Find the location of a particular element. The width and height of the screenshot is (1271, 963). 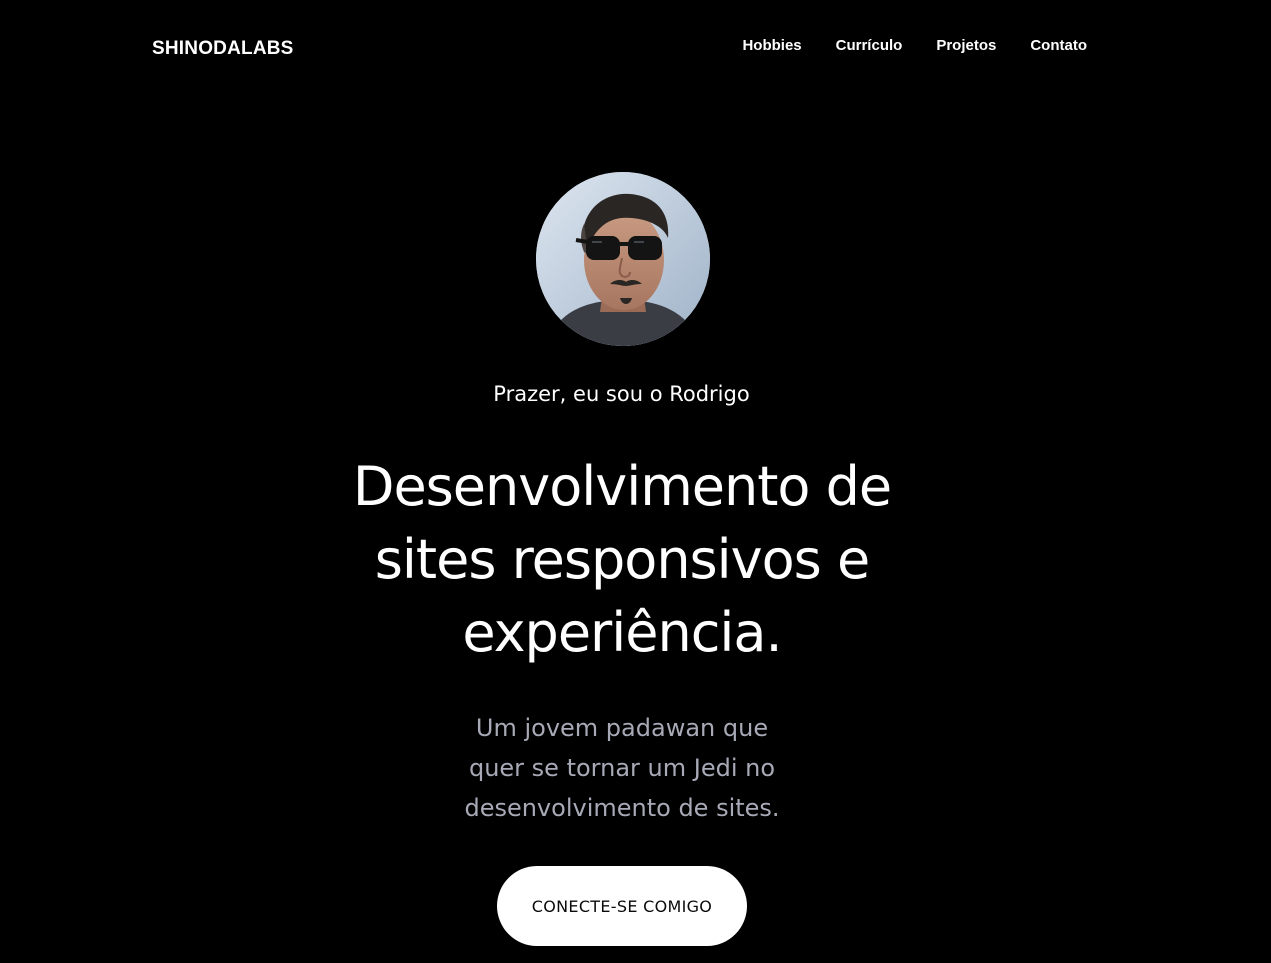

main-nav: Hobbies Currículo Projetos Contato is located at coordinates (914, 46).